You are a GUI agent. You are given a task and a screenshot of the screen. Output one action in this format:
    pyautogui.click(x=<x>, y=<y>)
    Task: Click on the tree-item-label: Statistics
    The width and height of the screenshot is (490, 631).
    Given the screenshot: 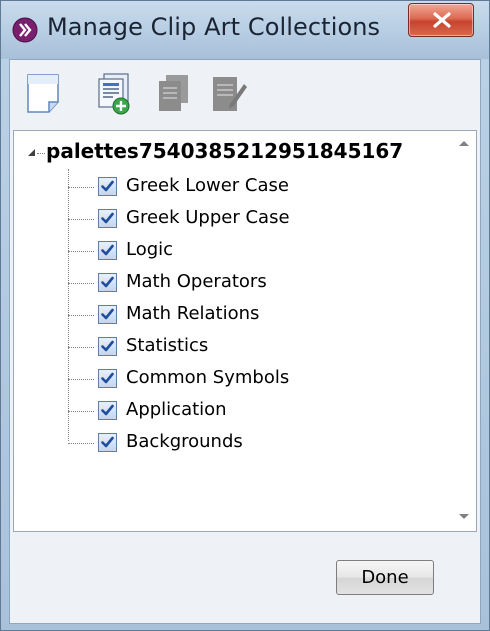 What is the action you would take?
    pyautogui.click(x=167, y=345)
    